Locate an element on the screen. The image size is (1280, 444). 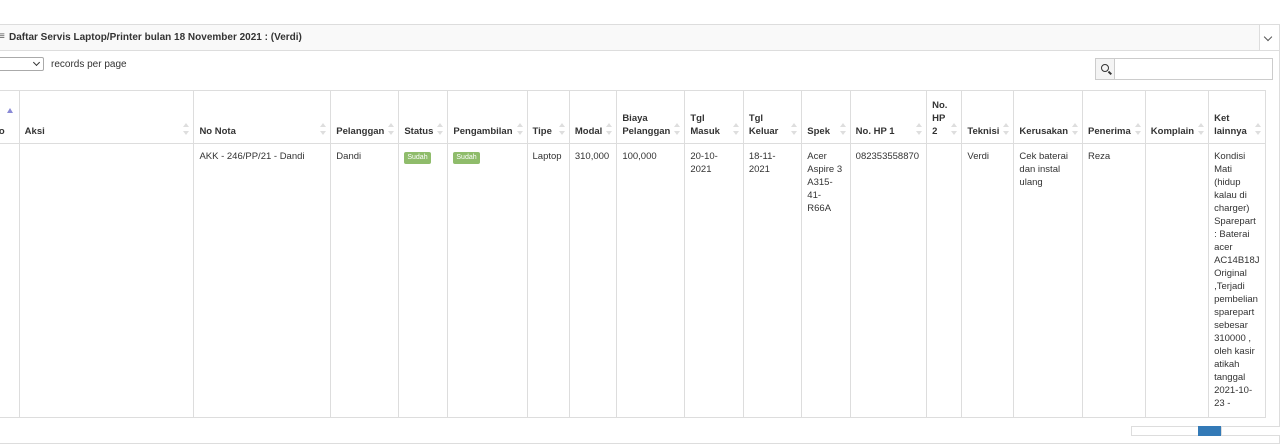
pagination-previous is located at coordinates (1165, 431).